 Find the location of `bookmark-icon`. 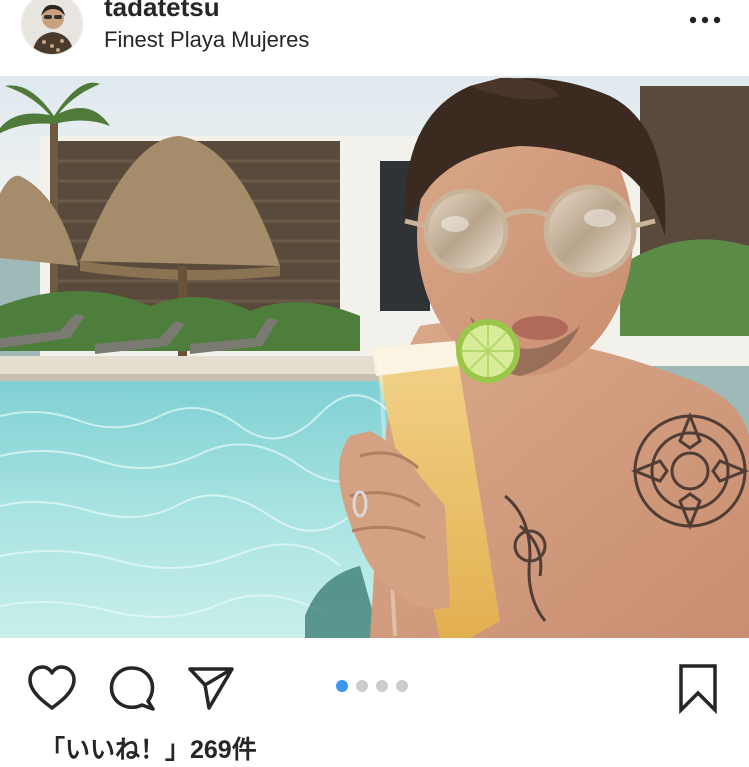

bookmark-icon is located at coordinates (698, 689).